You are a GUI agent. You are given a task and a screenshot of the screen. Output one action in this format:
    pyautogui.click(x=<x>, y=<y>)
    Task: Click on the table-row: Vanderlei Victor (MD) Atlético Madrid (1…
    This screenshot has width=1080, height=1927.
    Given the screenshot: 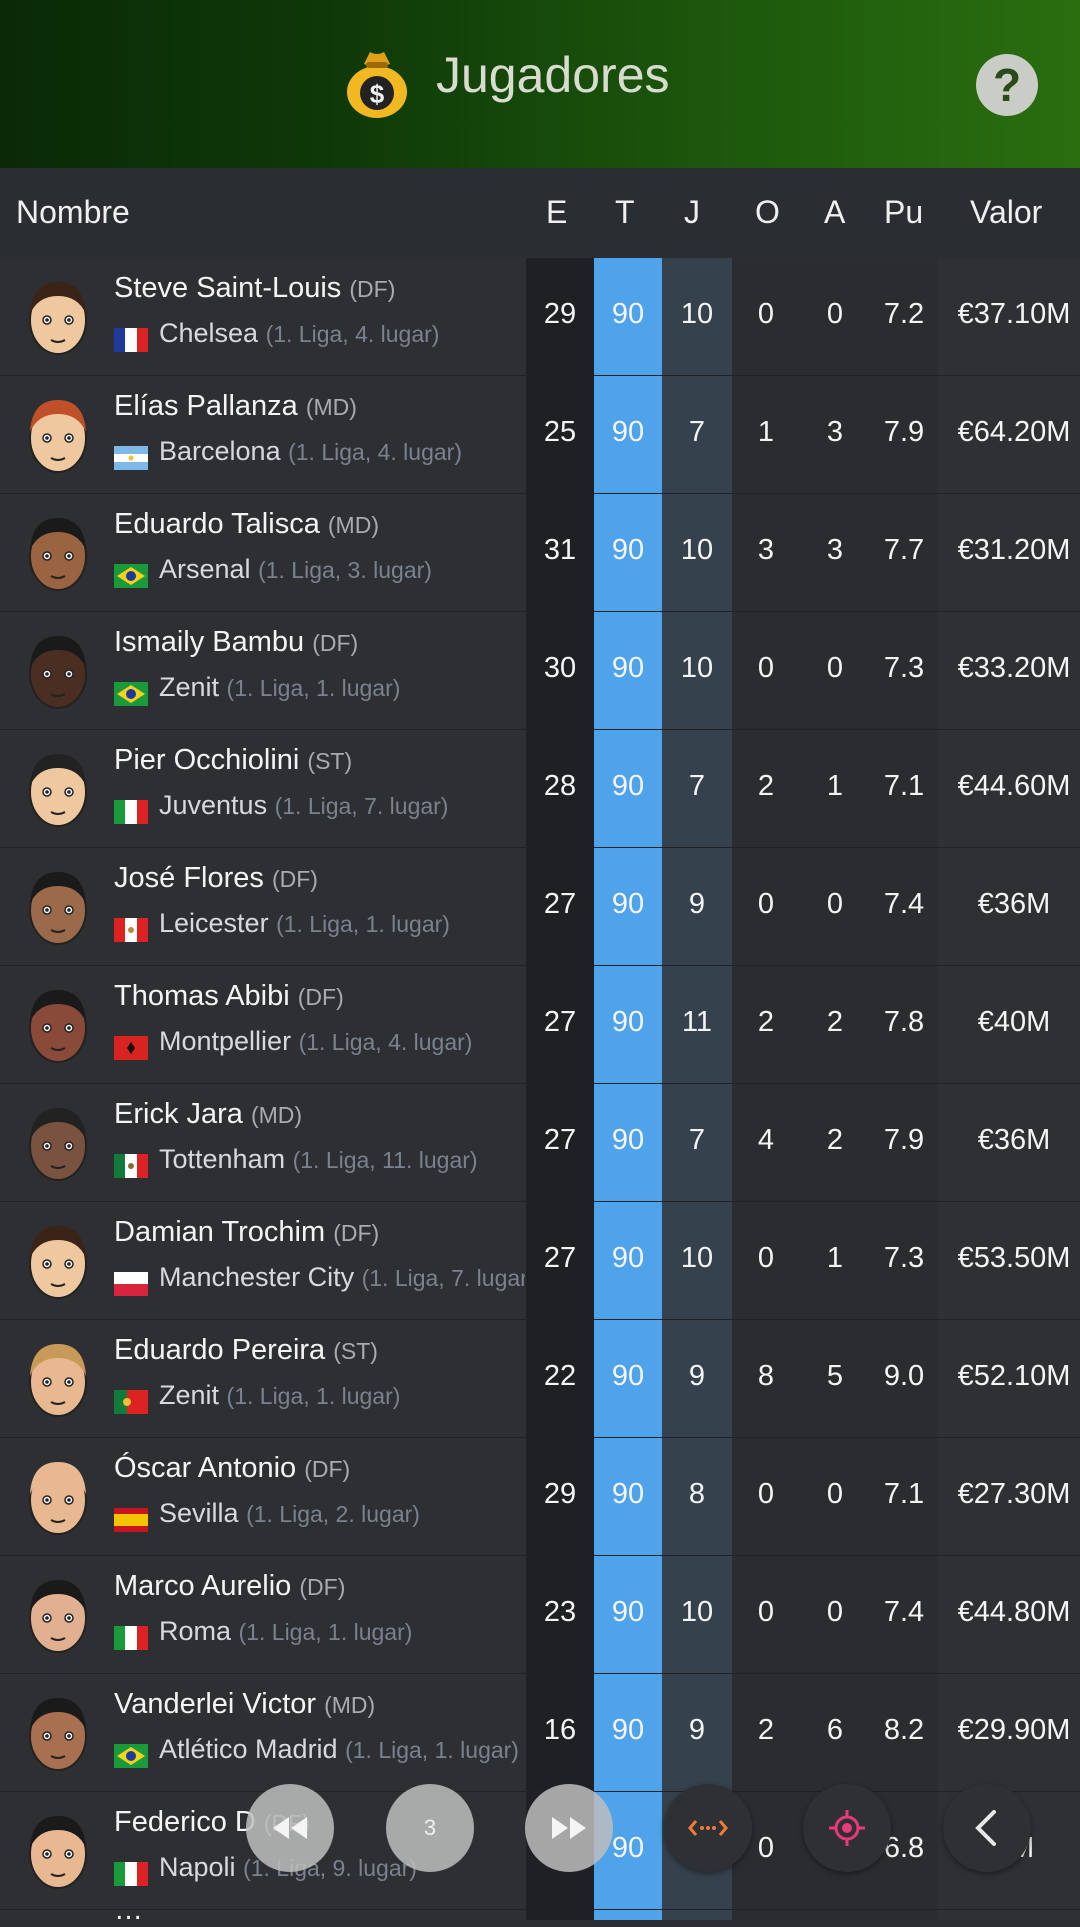 What is the action you would take?
    pyautogui.click(x=540, y=1733)
    